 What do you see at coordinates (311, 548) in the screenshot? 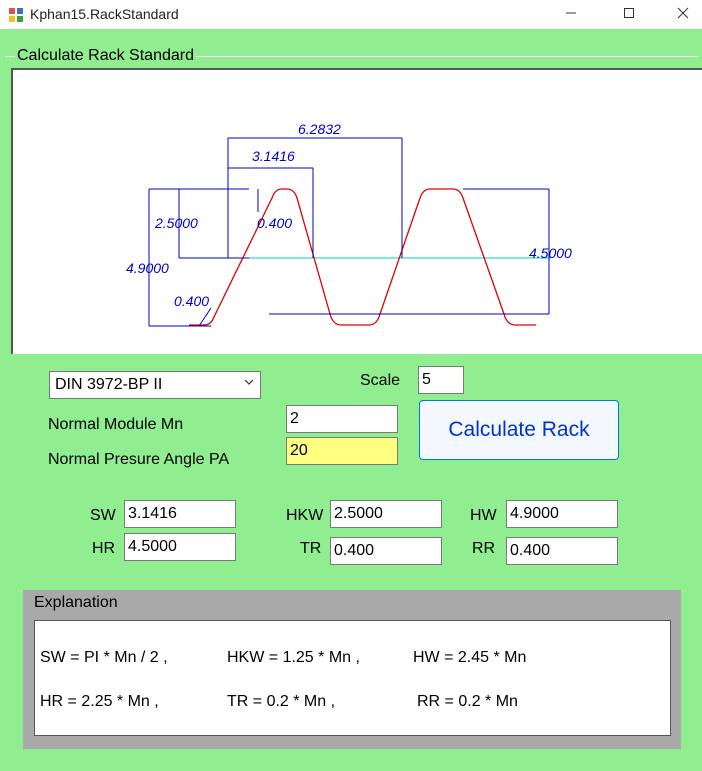
I see `tr-label: TR` at bounding box center [311, 548].